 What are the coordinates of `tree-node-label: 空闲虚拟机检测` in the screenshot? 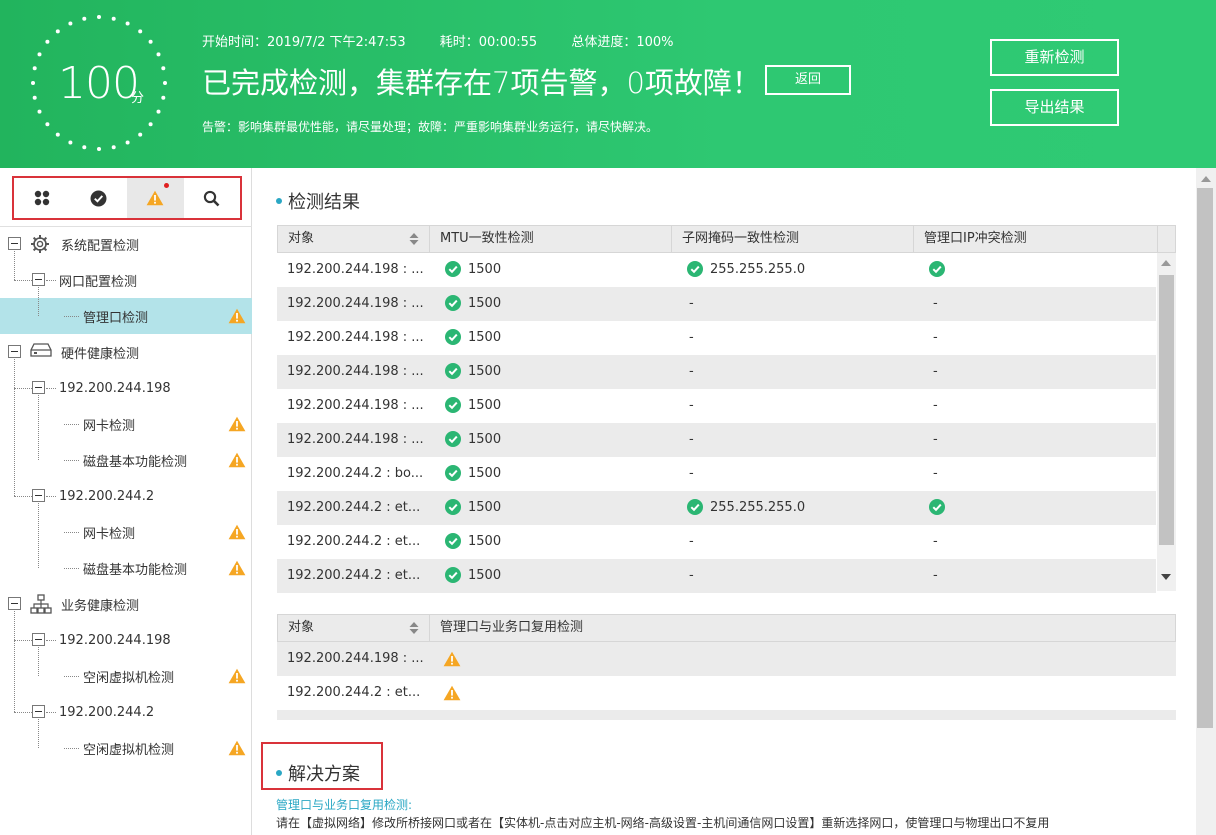 It's located at (129, 750).